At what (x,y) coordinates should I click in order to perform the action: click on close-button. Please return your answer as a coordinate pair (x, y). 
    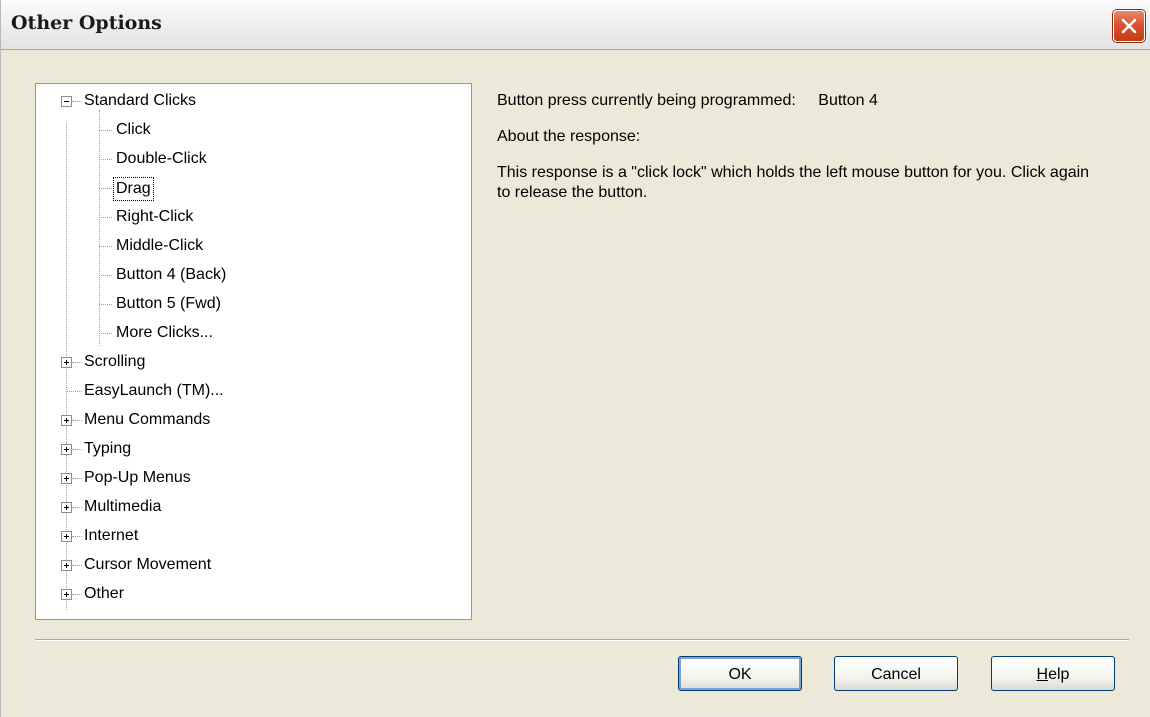
    Looking at the image, I should click on (1129, 26).